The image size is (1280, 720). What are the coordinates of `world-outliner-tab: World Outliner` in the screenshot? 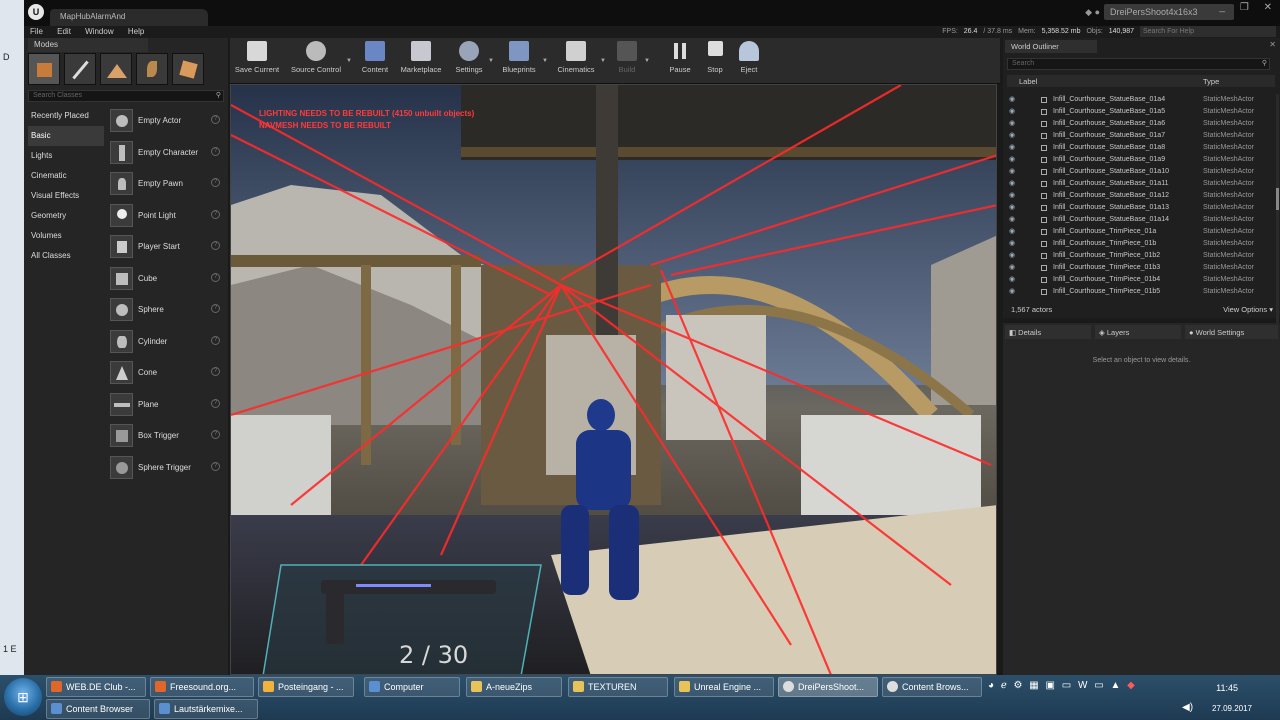 It's located at (1051, 46).